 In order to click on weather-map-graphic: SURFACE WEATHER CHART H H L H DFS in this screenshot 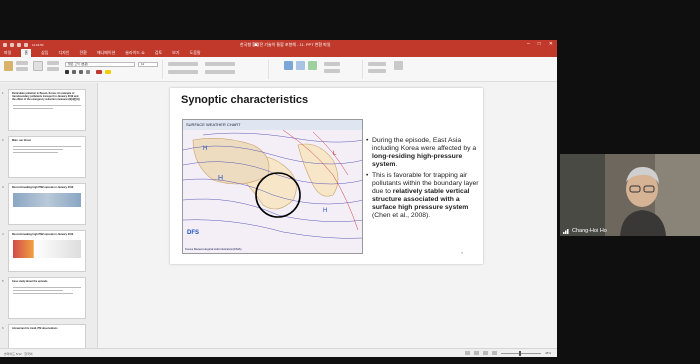, I will do `click(272, 186)`.